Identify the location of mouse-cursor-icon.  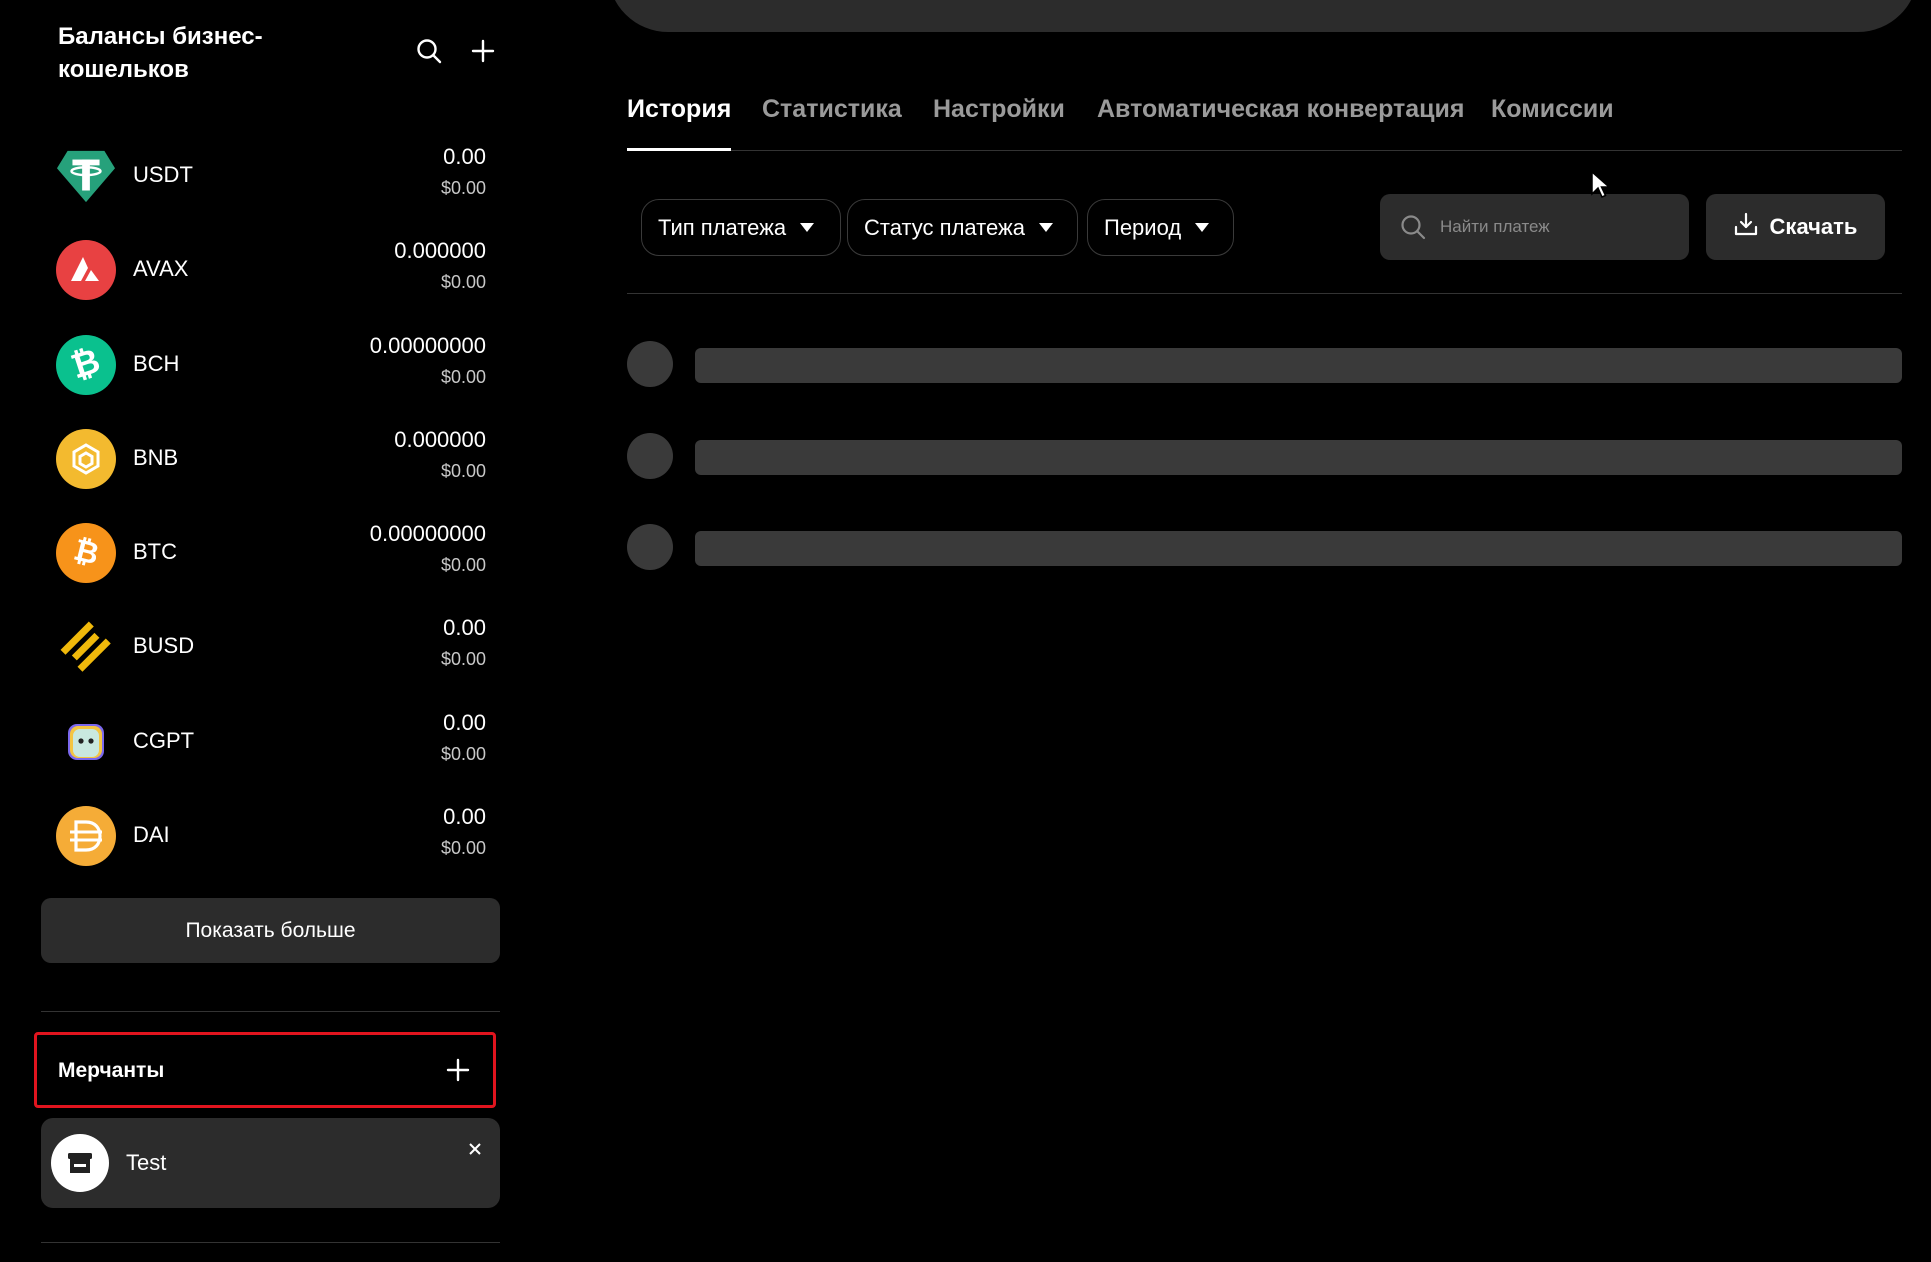
(1601, 187).